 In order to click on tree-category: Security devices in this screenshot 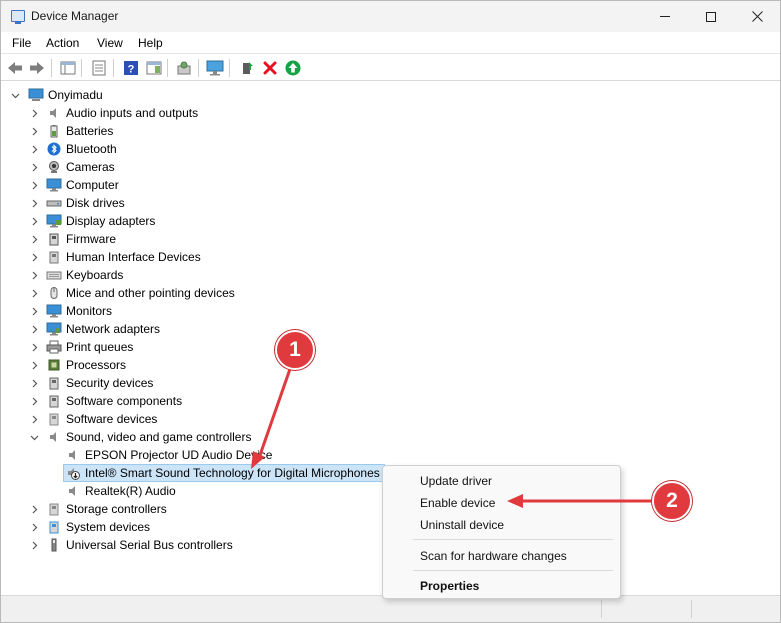, I will do `click(109, 383)`.